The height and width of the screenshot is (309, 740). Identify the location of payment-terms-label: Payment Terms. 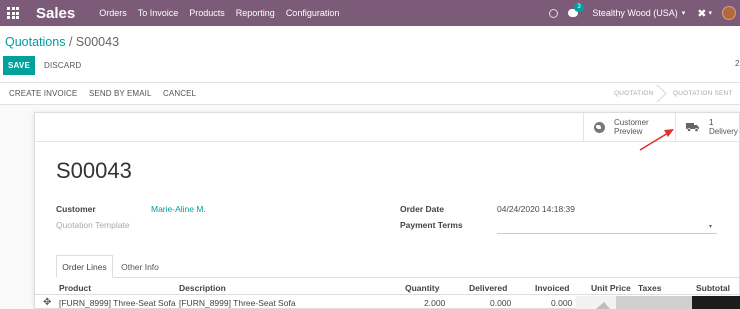
(431, 225).